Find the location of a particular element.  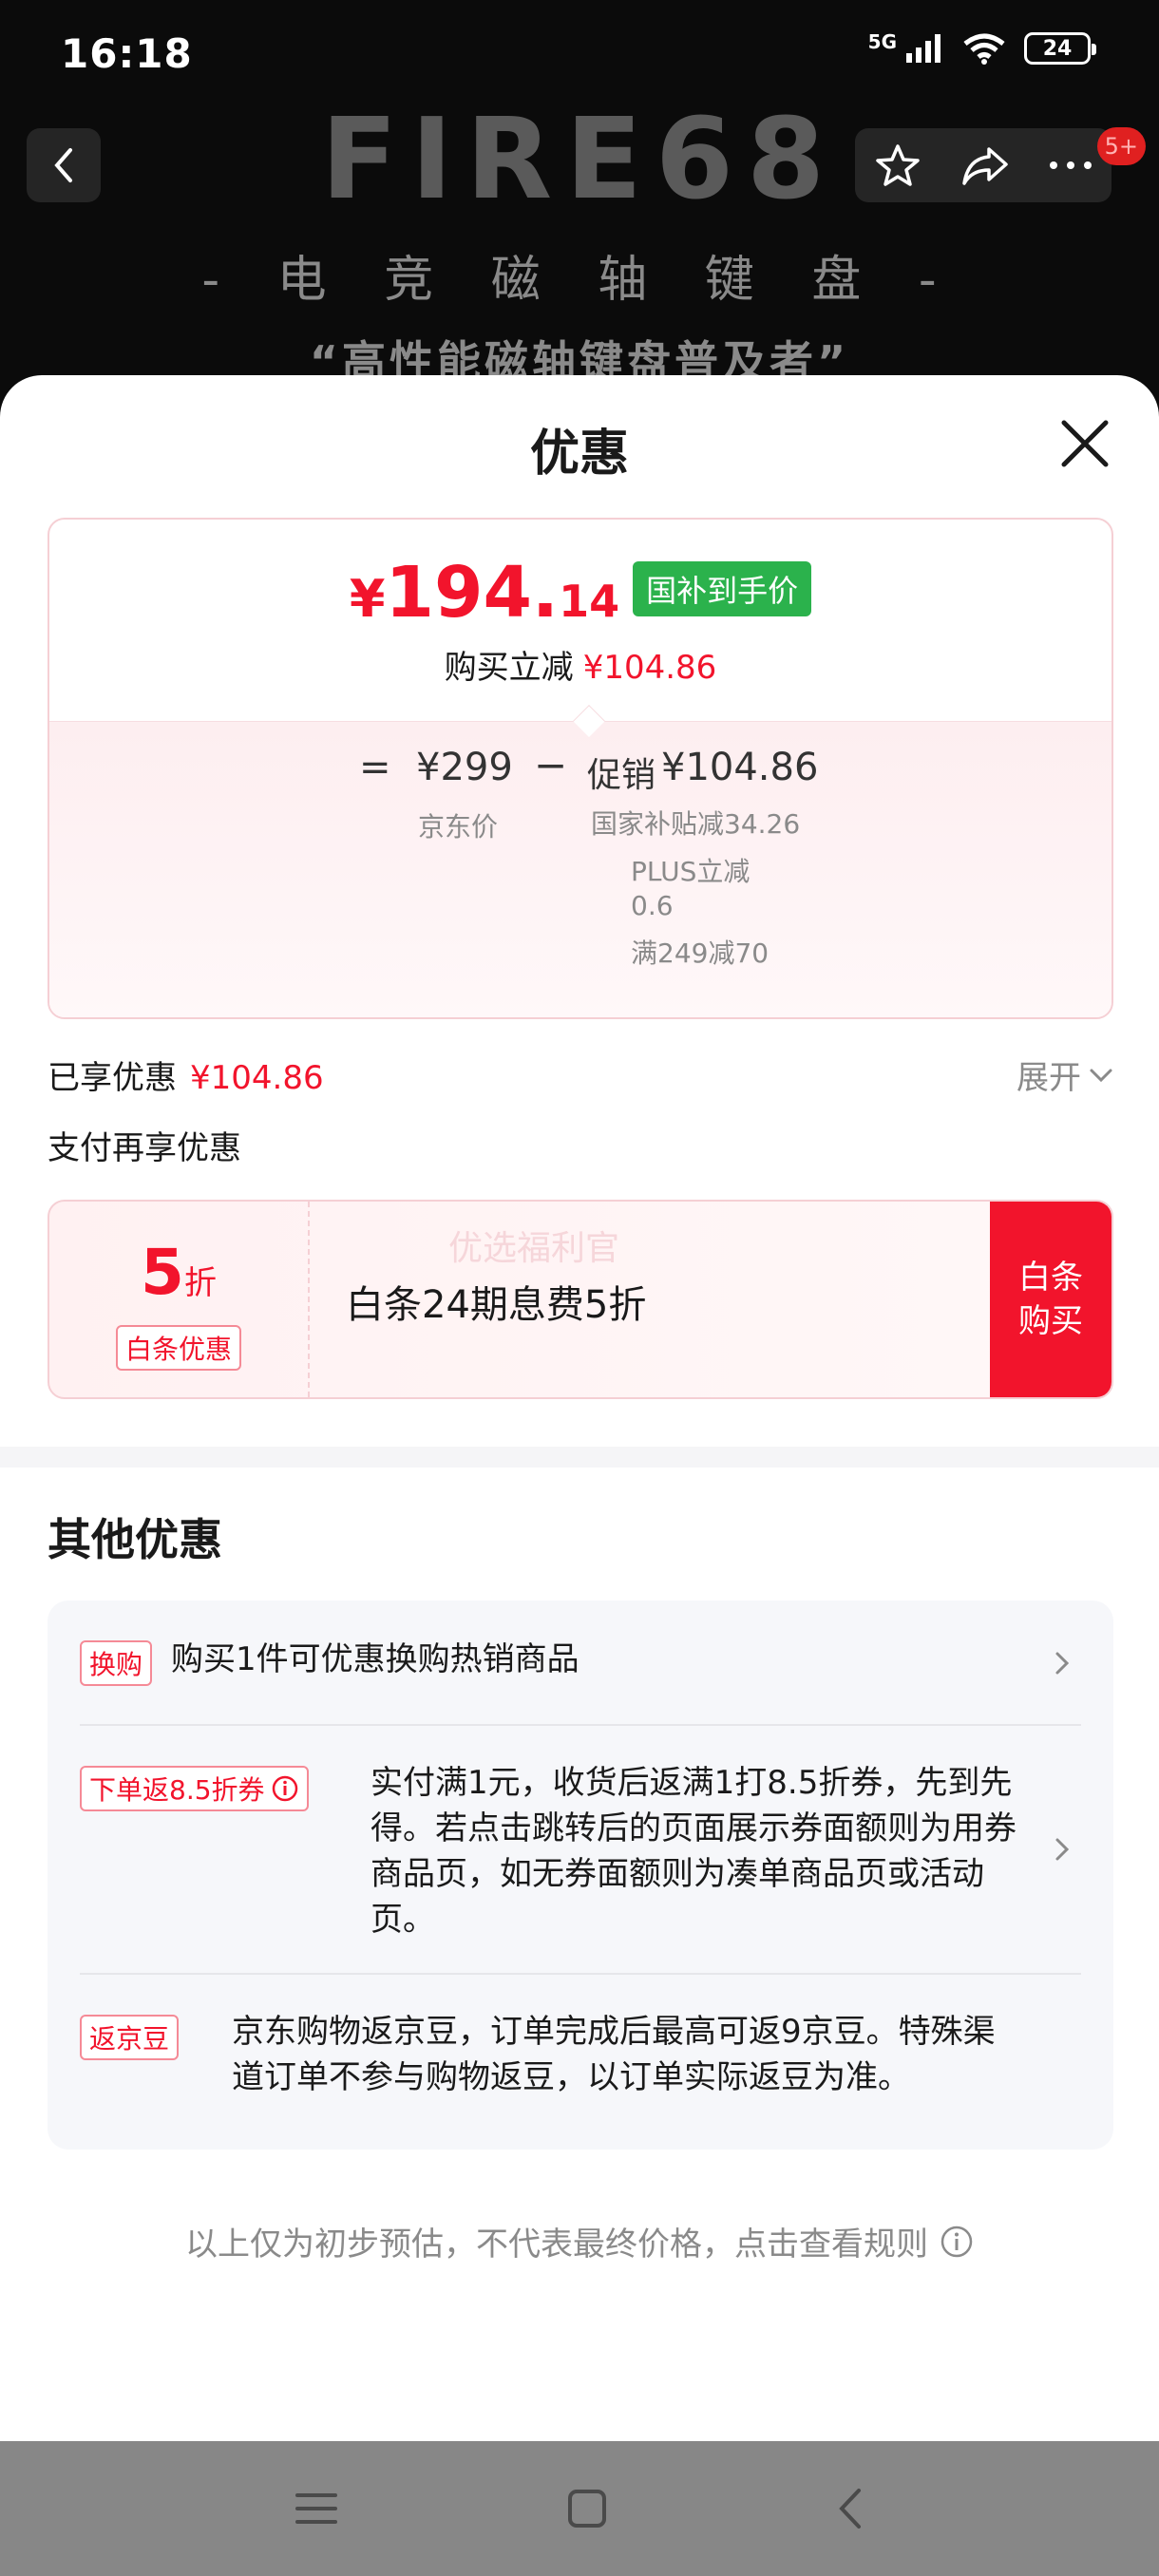

enjoyed-label: 已享优惠 is located at coordinates (112, 1078).